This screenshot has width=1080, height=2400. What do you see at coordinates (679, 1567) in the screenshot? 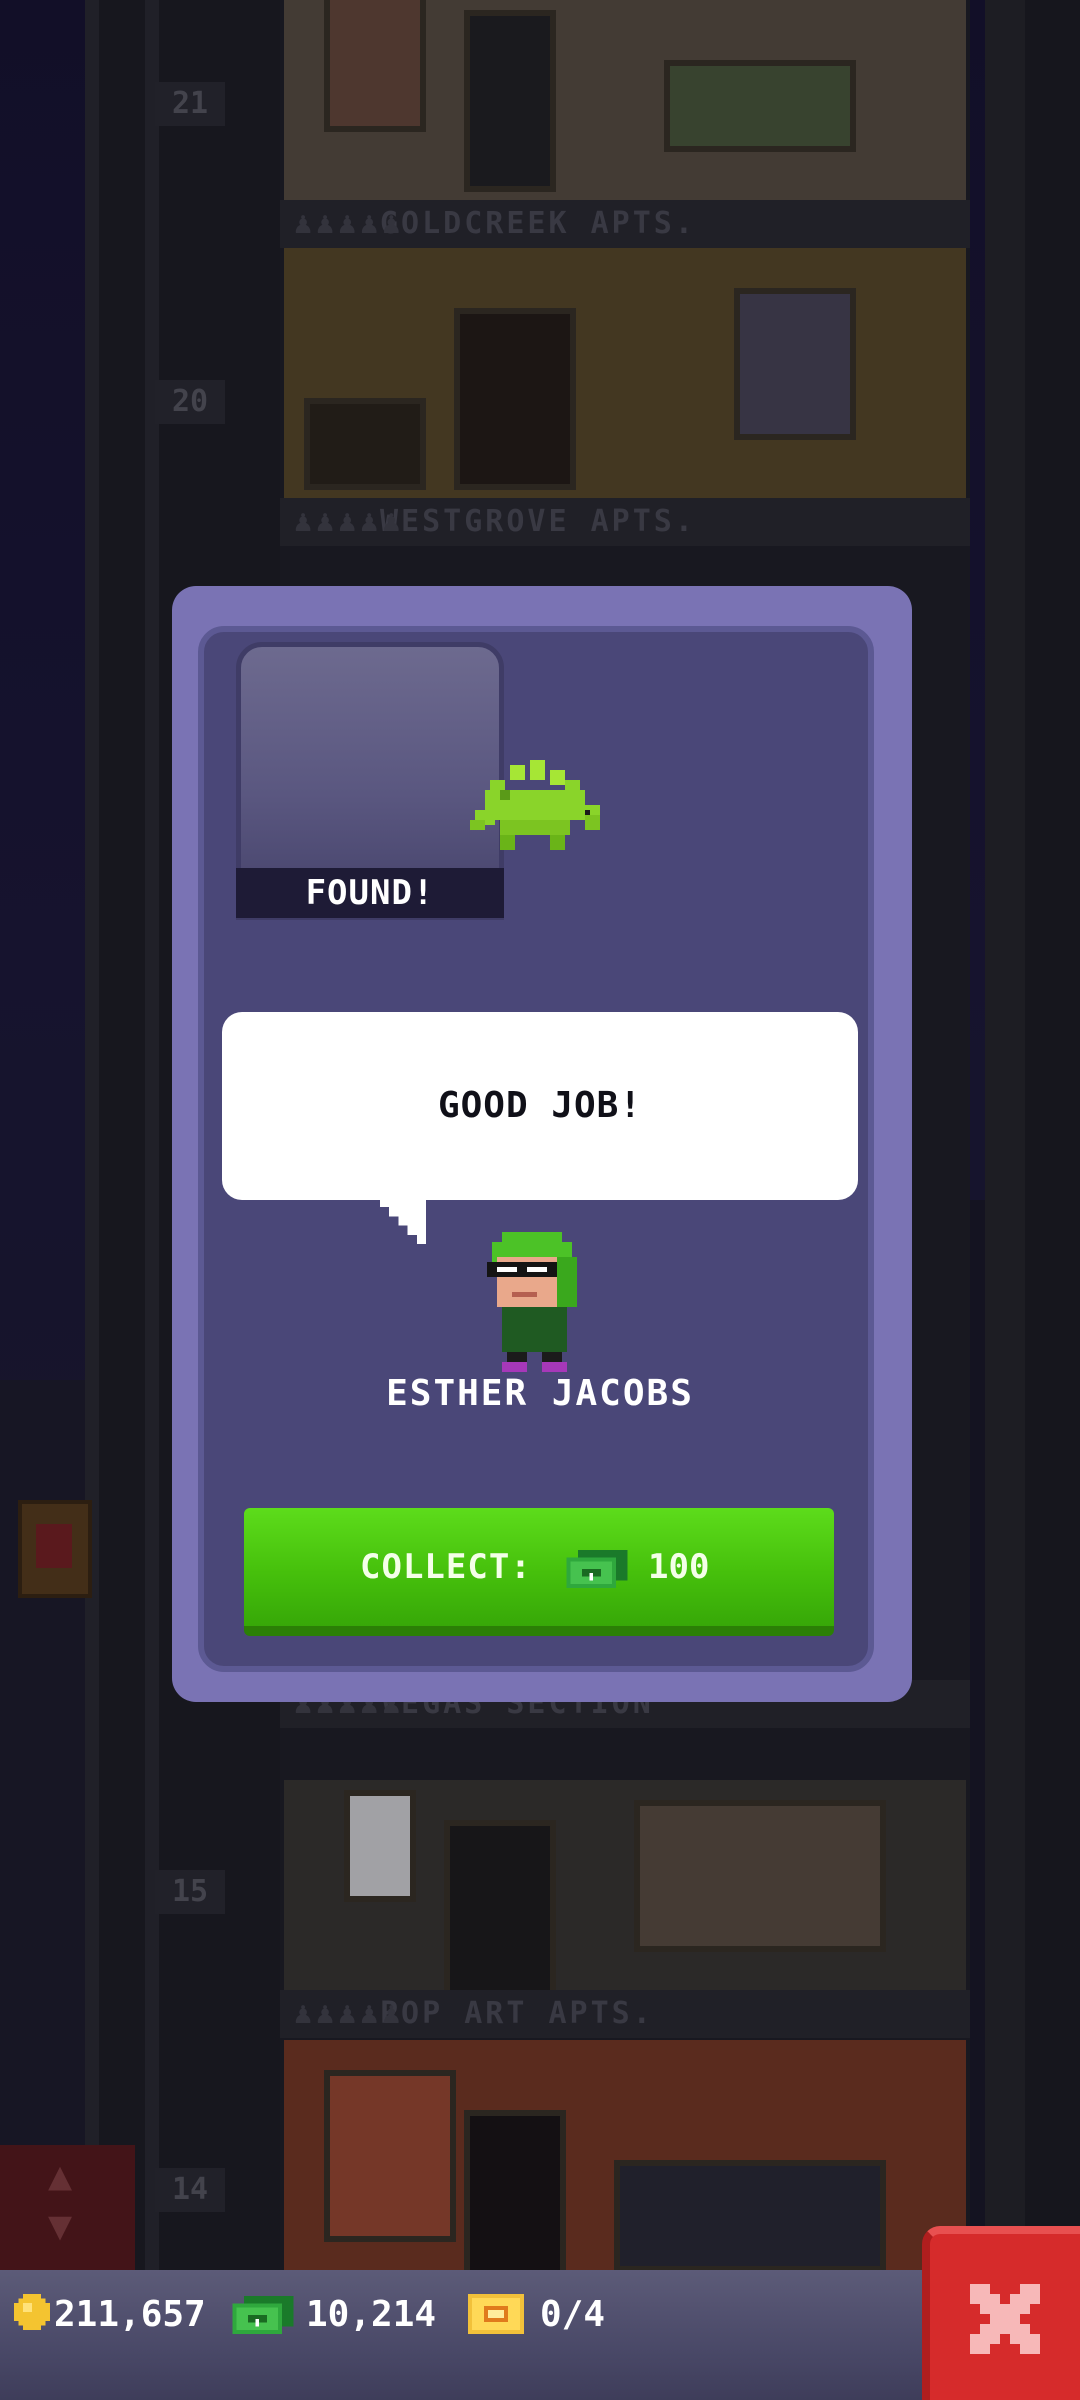
I see `collect-amount: 100` at bounding box center [679, 1567].